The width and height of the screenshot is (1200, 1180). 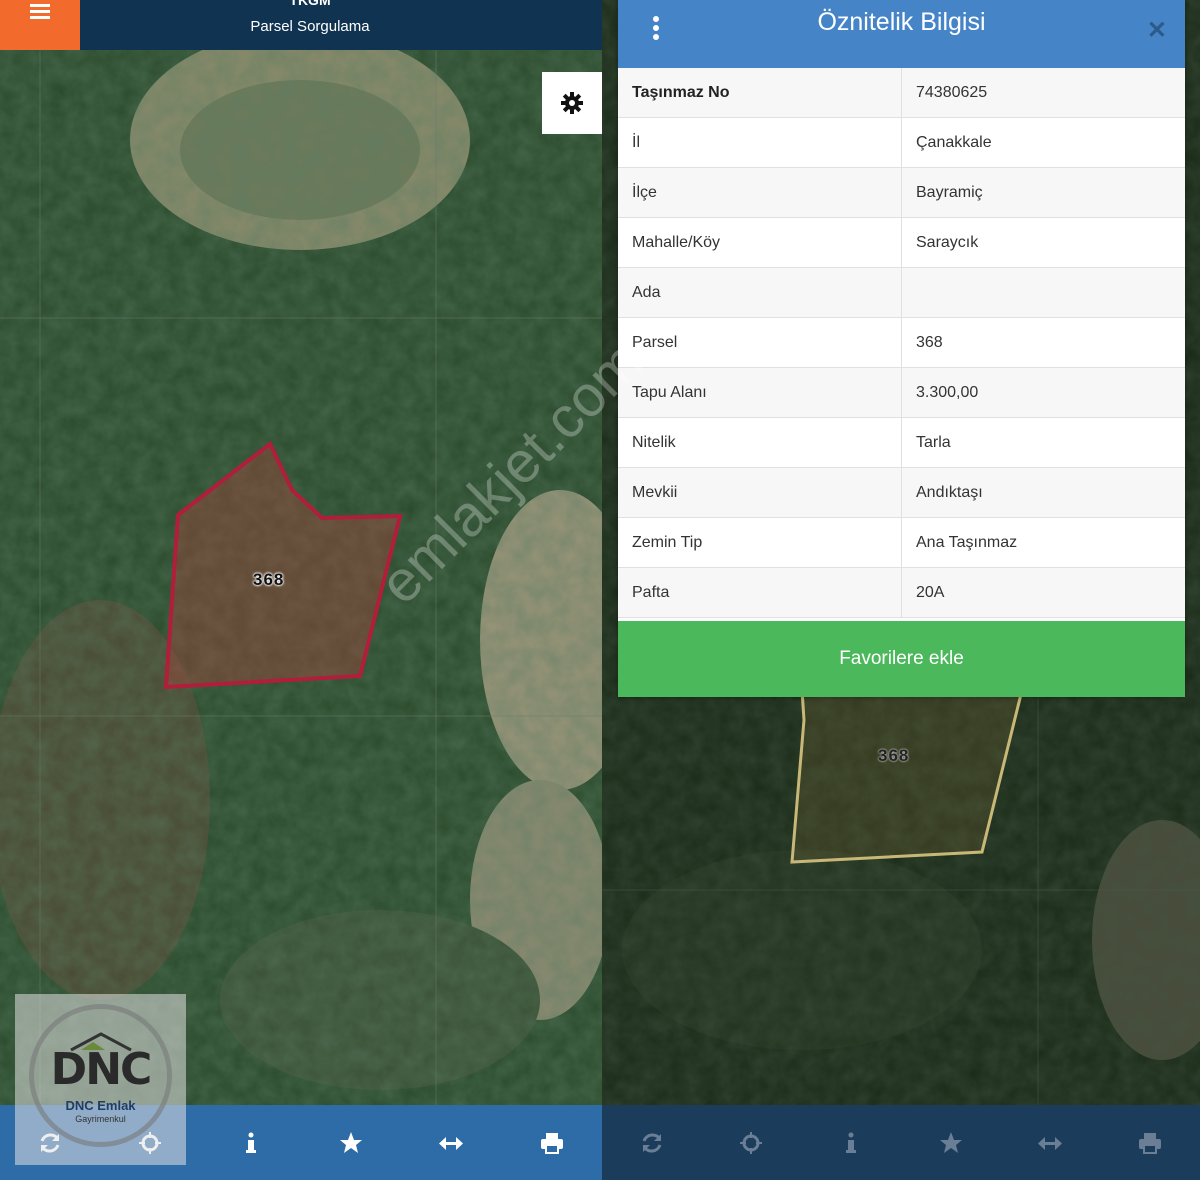 What do you see at coordinates (901, 1142) in the screenshot?
I see `map-toolbar-dimmed` at bounding box center [901, 1142].